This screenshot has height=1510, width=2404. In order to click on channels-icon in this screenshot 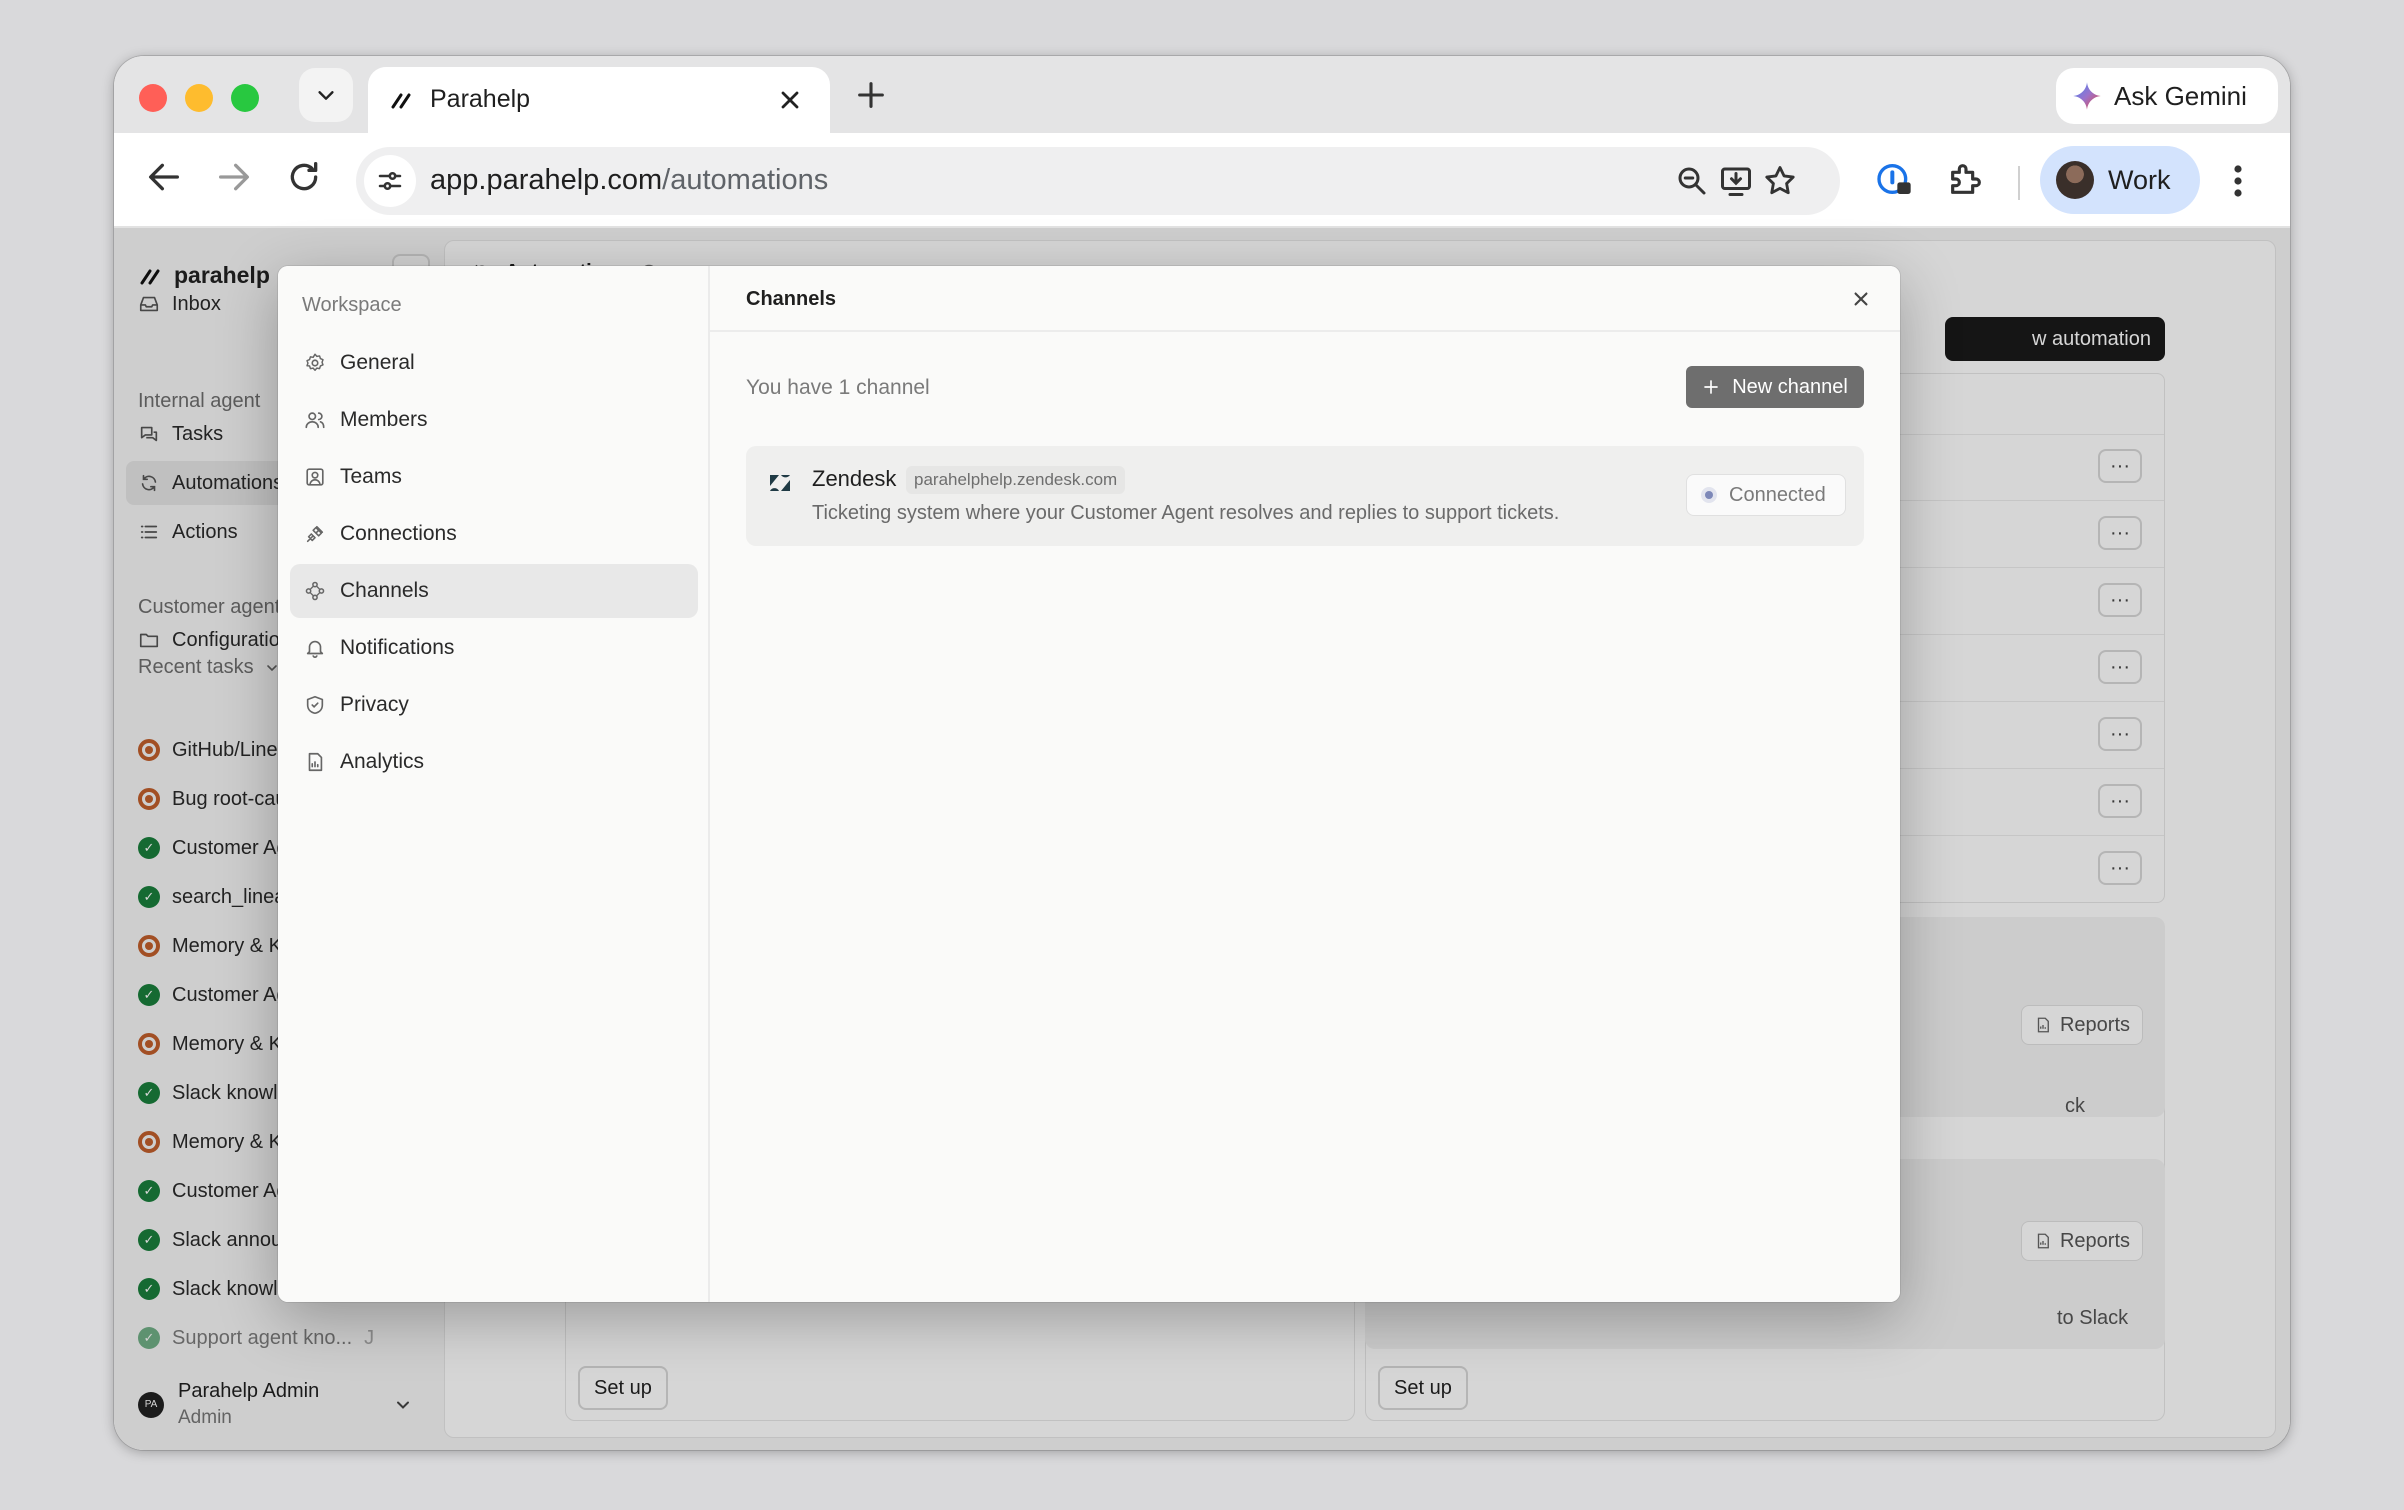, I will do `click(315, 591)`.